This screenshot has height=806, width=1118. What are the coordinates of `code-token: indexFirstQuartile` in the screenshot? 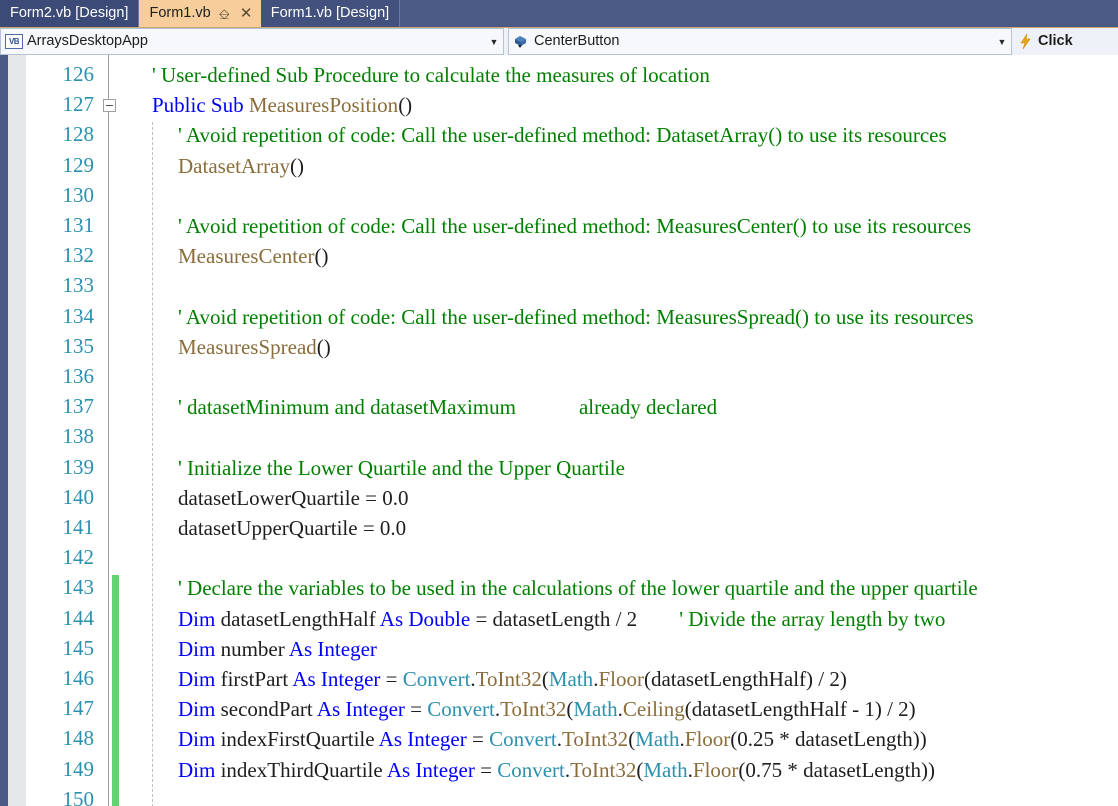 It's located at (299, 739).